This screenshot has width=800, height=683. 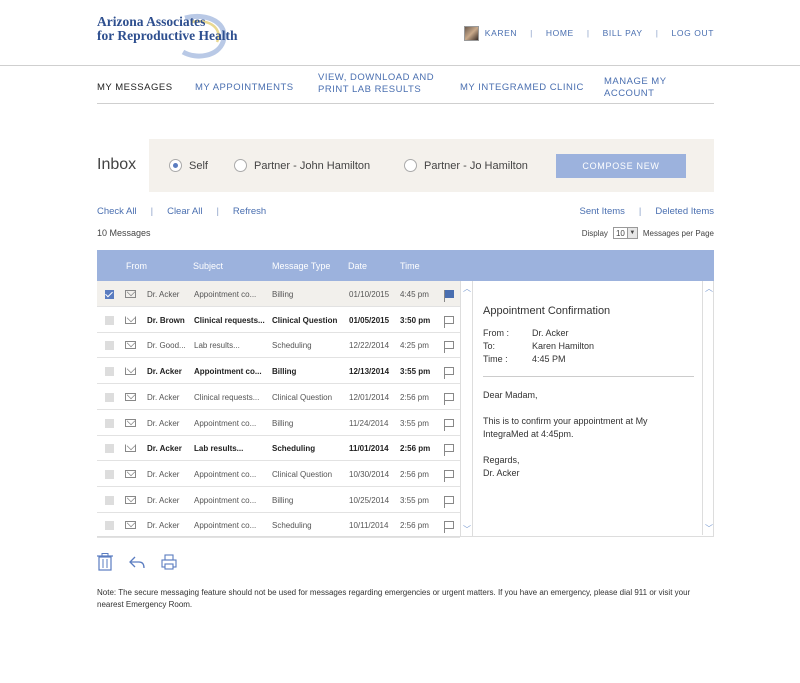 What do you see at coordinates (625, 233) in the screenshot?
I see `page-size-select: 10 ▼` at bounding box center [625, 233].